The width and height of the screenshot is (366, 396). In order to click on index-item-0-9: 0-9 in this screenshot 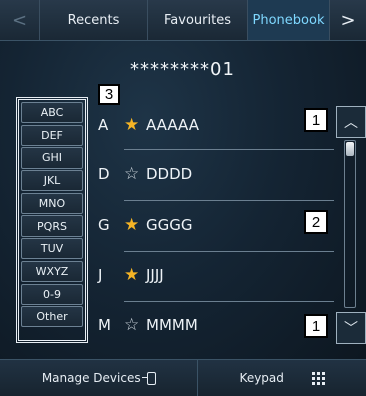, I will do `click(52, 294)`.